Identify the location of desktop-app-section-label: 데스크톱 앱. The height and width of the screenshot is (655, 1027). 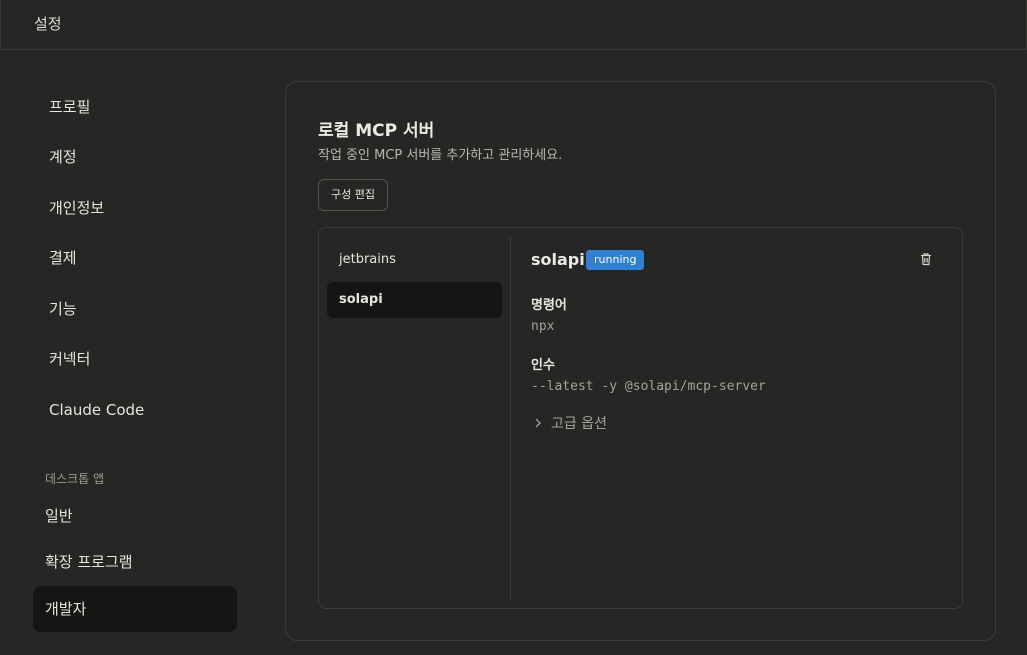
(75, 479).